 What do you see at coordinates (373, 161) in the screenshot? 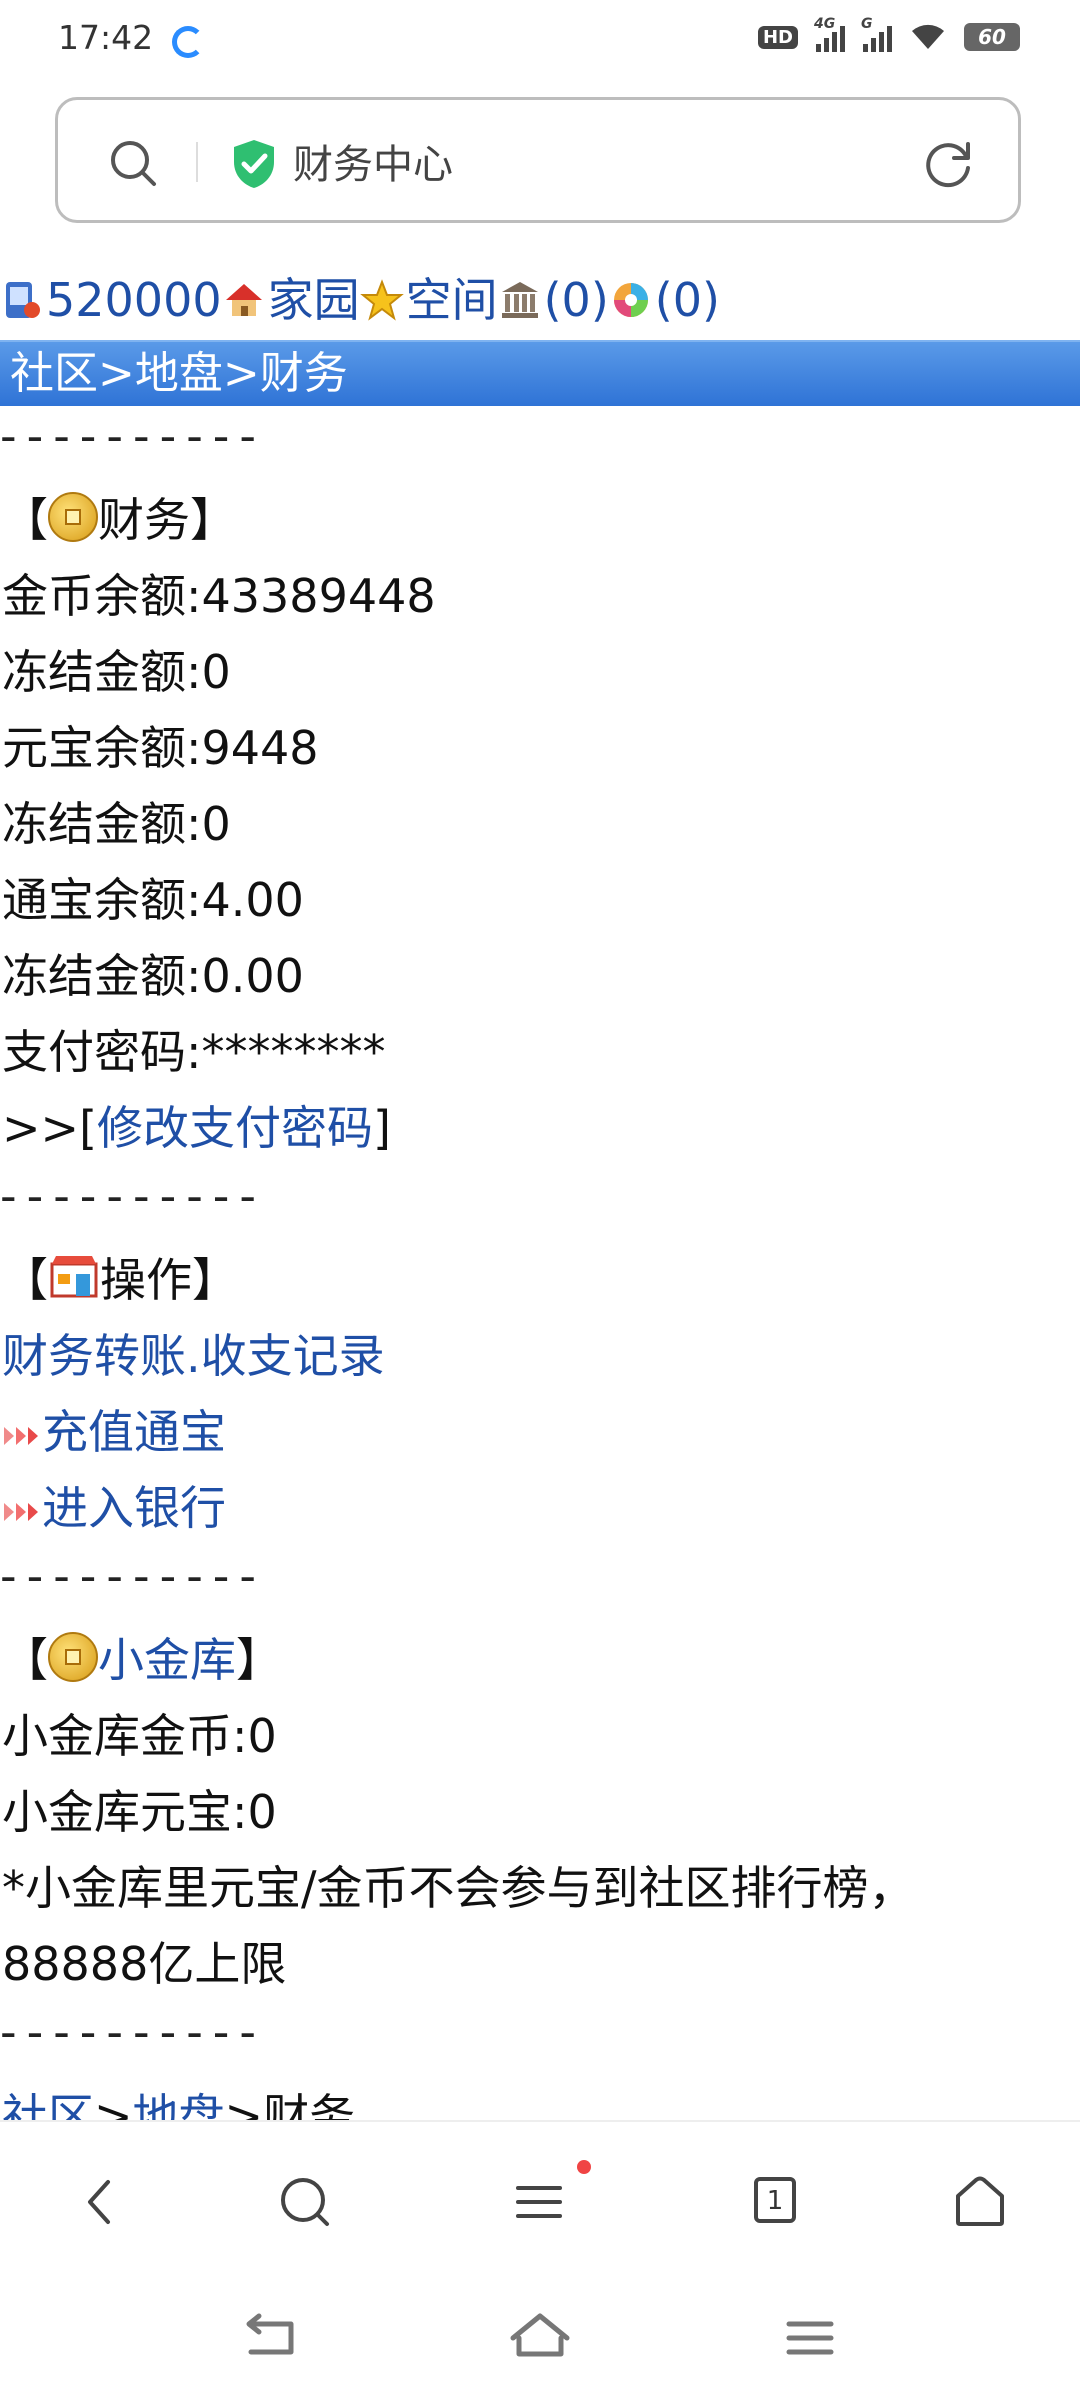
I see `page-title: 财务中心` at bounding box center [373, 161].